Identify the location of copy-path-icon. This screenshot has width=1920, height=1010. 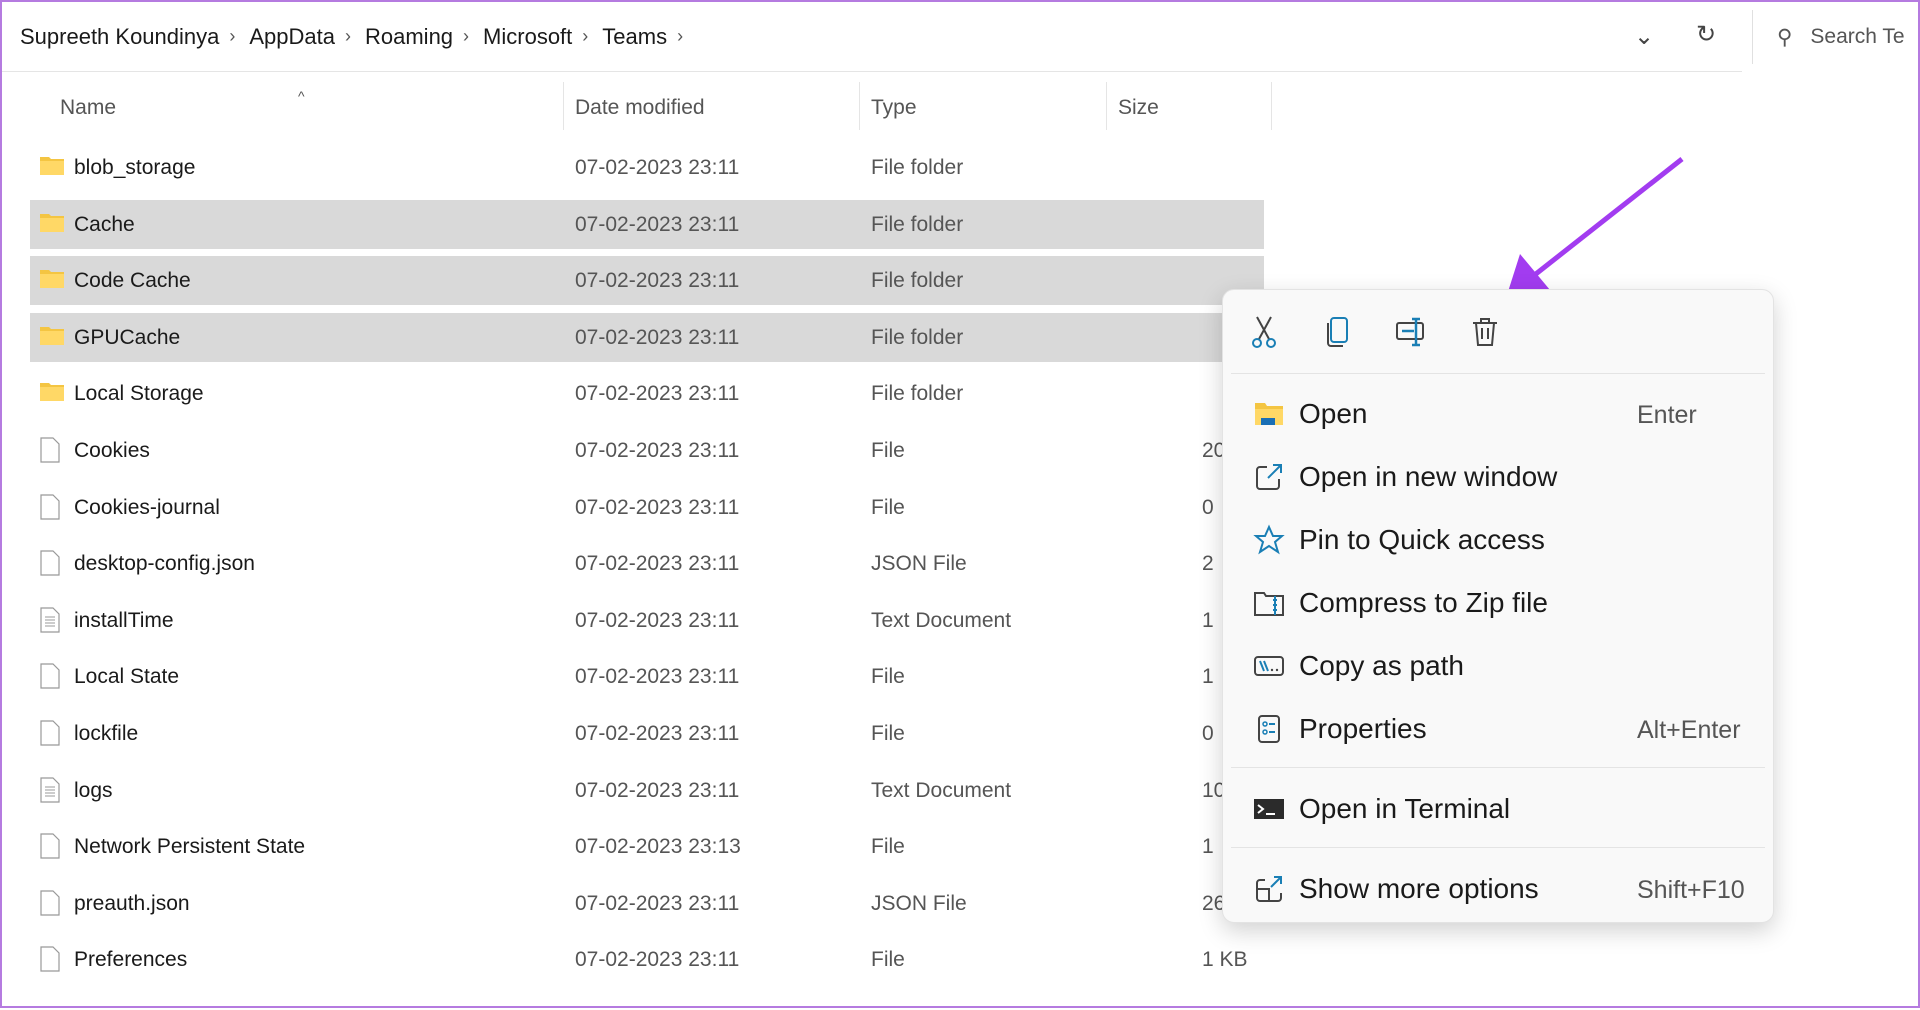
(1269, 666).